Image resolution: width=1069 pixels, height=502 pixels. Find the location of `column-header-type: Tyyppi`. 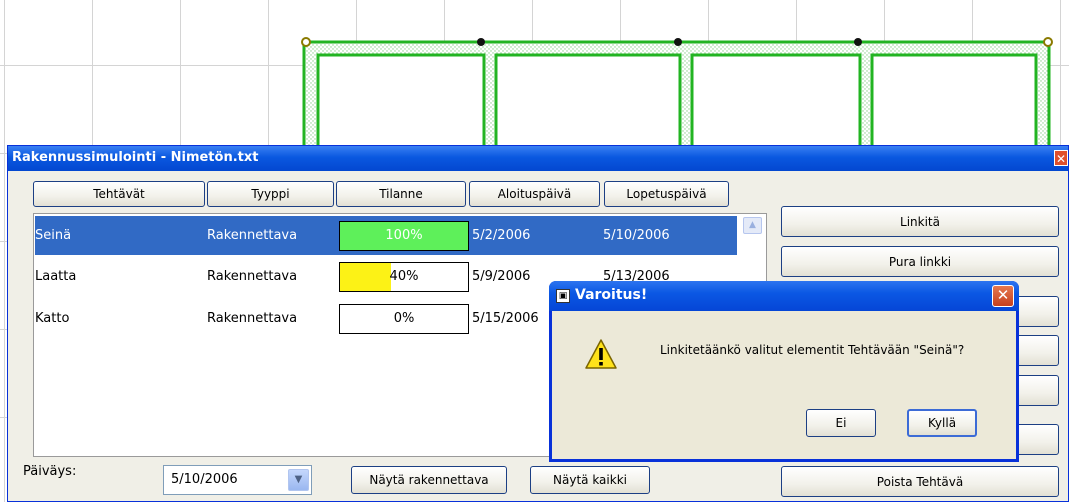

column-header-type: Tyyppi is located at coordinates (270, 194).